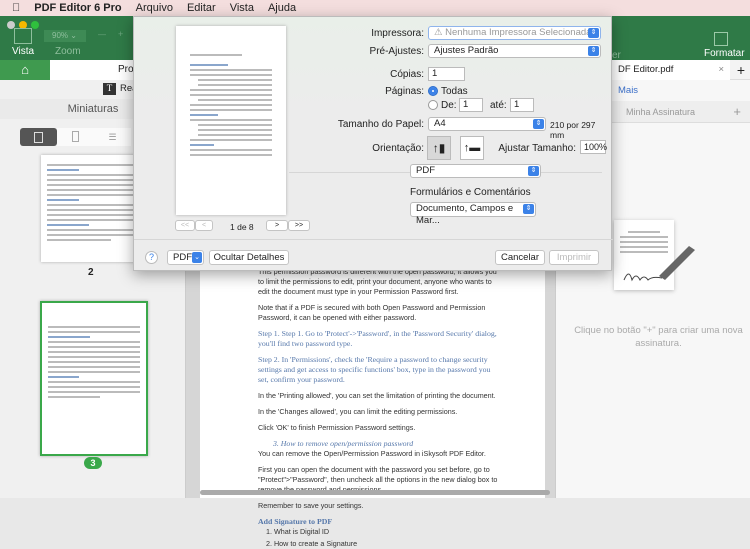 The height and width of the screenshot is (549, 750). What do you see at coordinates (231, 120) in the screenshot?
I see `print-preview` at bounding box center [231, 120].